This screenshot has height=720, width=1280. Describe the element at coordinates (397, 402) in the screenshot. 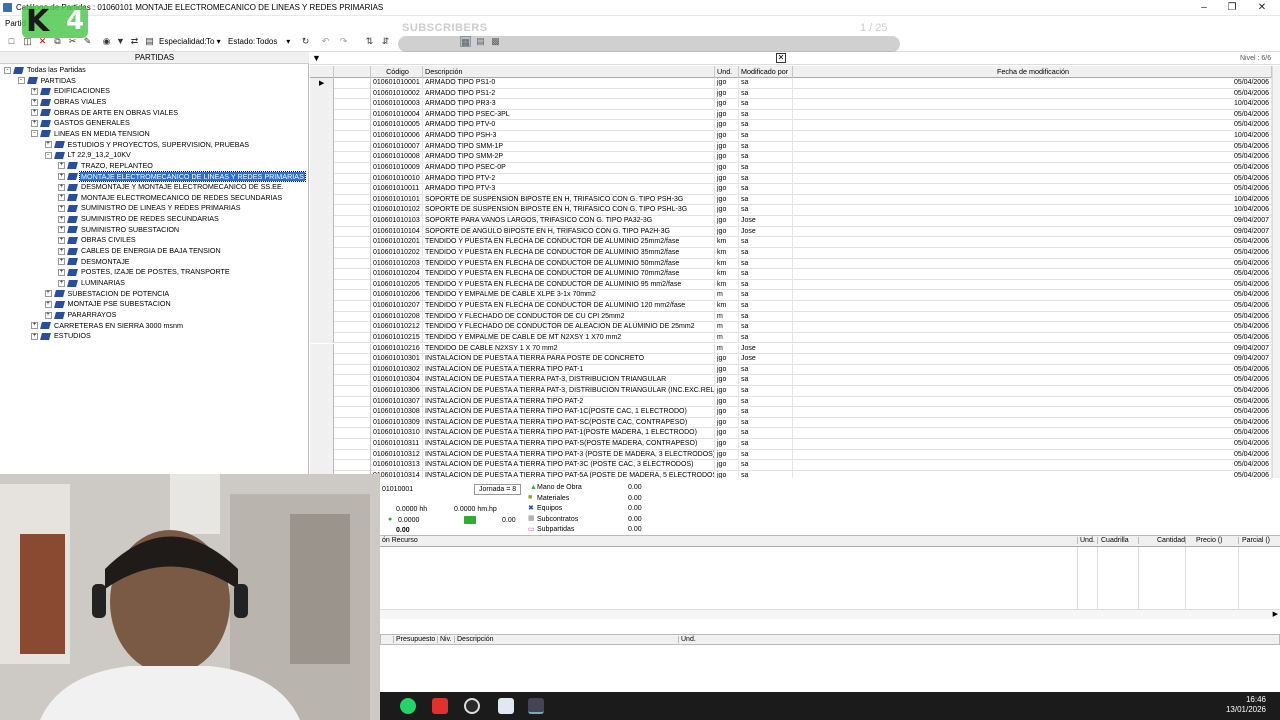

I see `cell-codigo: 010601010307` at that location.